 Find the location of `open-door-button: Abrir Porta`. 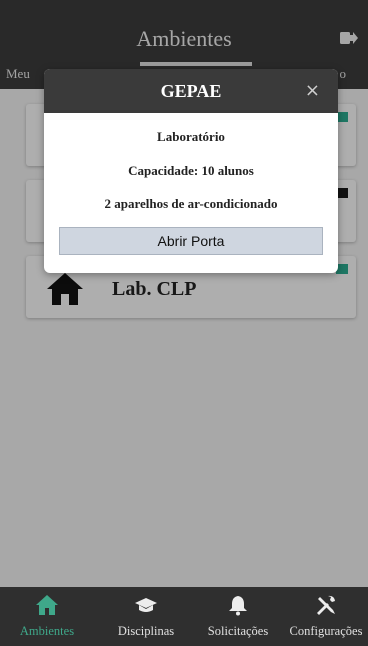

open-door-button: Abrir Porta is located at coordinates (191, 241).